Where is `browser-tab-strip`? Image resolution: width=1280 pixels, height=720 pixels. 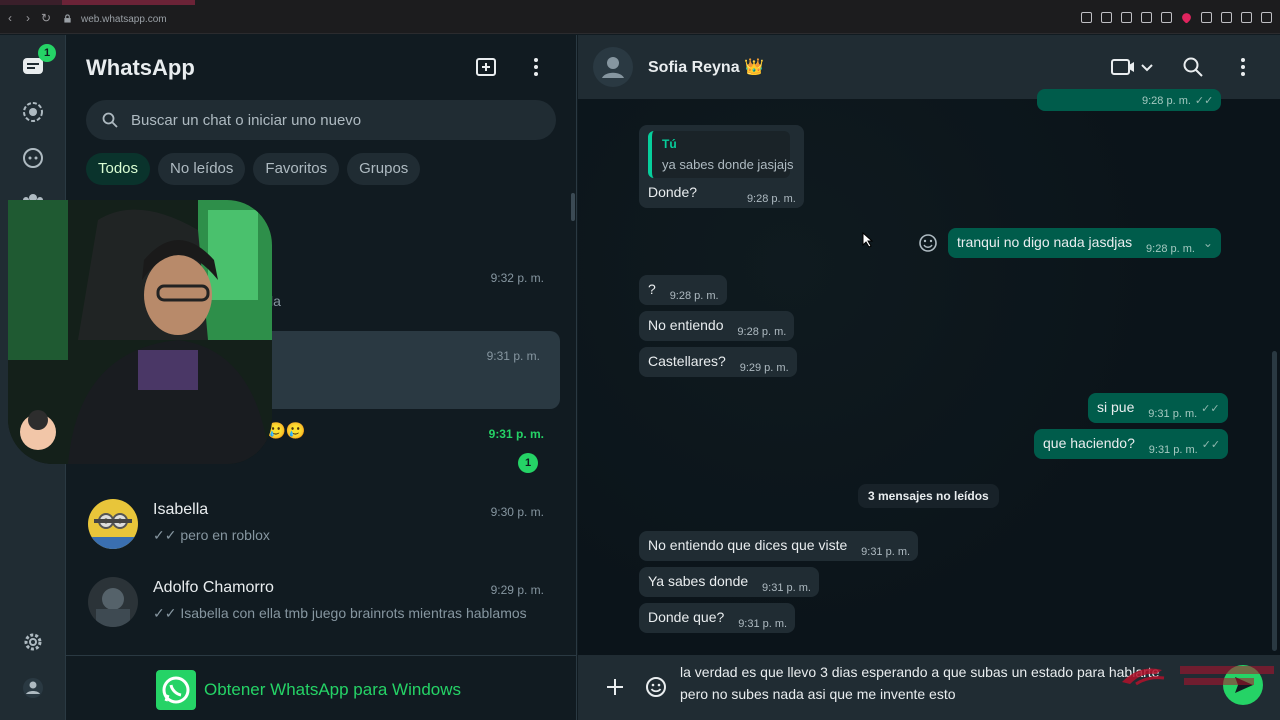
browser-tab-strip is located at coordinates (97, 2).